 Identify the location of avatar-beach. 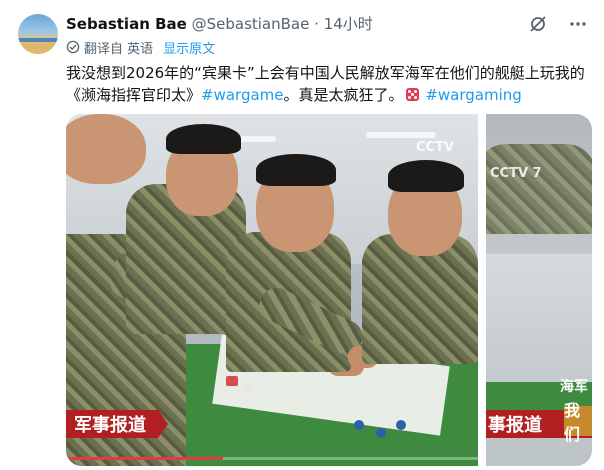
(38, 49).